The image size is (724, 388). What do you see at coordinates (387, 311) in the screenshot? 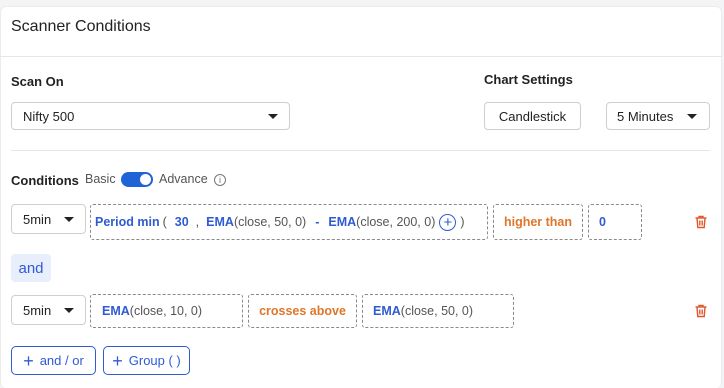
I see `fn-ema-right: EMA` at bounding box center [387, 311].